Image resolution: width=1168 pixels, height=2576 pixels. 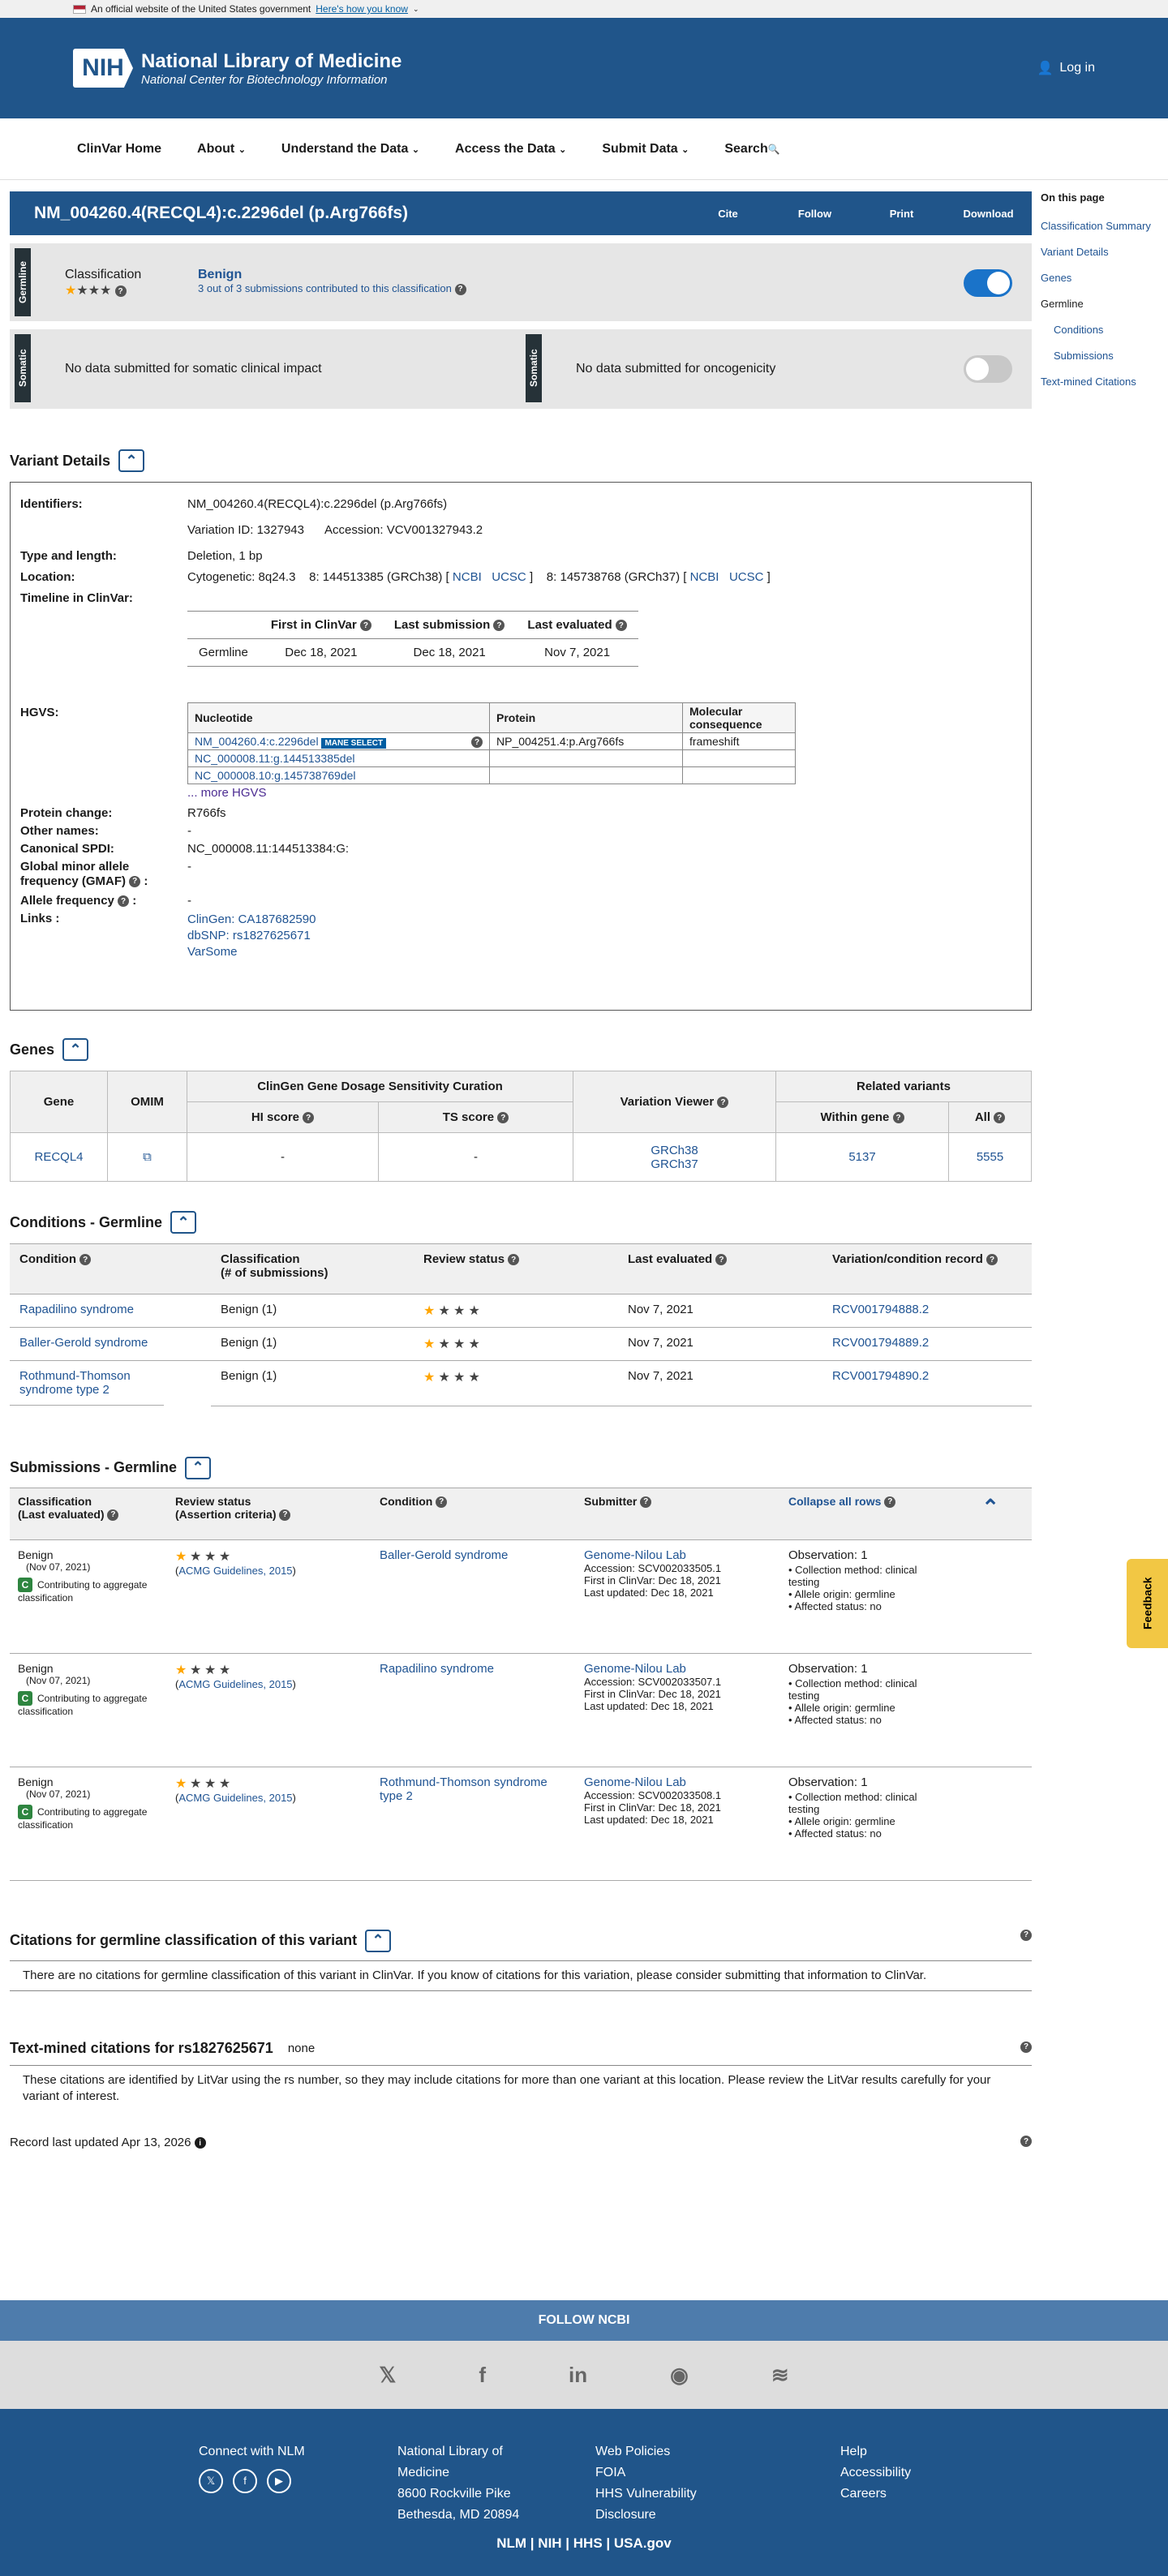 What do you see at coordinates (751, 149) in the screenshot?
I see `nav-search: Search🔍` at bounding box center [751, 149].